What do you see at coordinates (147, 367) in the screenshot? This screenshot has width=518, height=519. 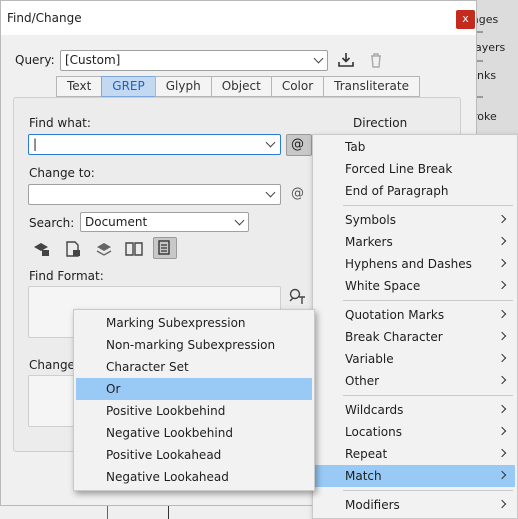 I see `menu-item-label: Character Set` at bounding box center [147, 367].